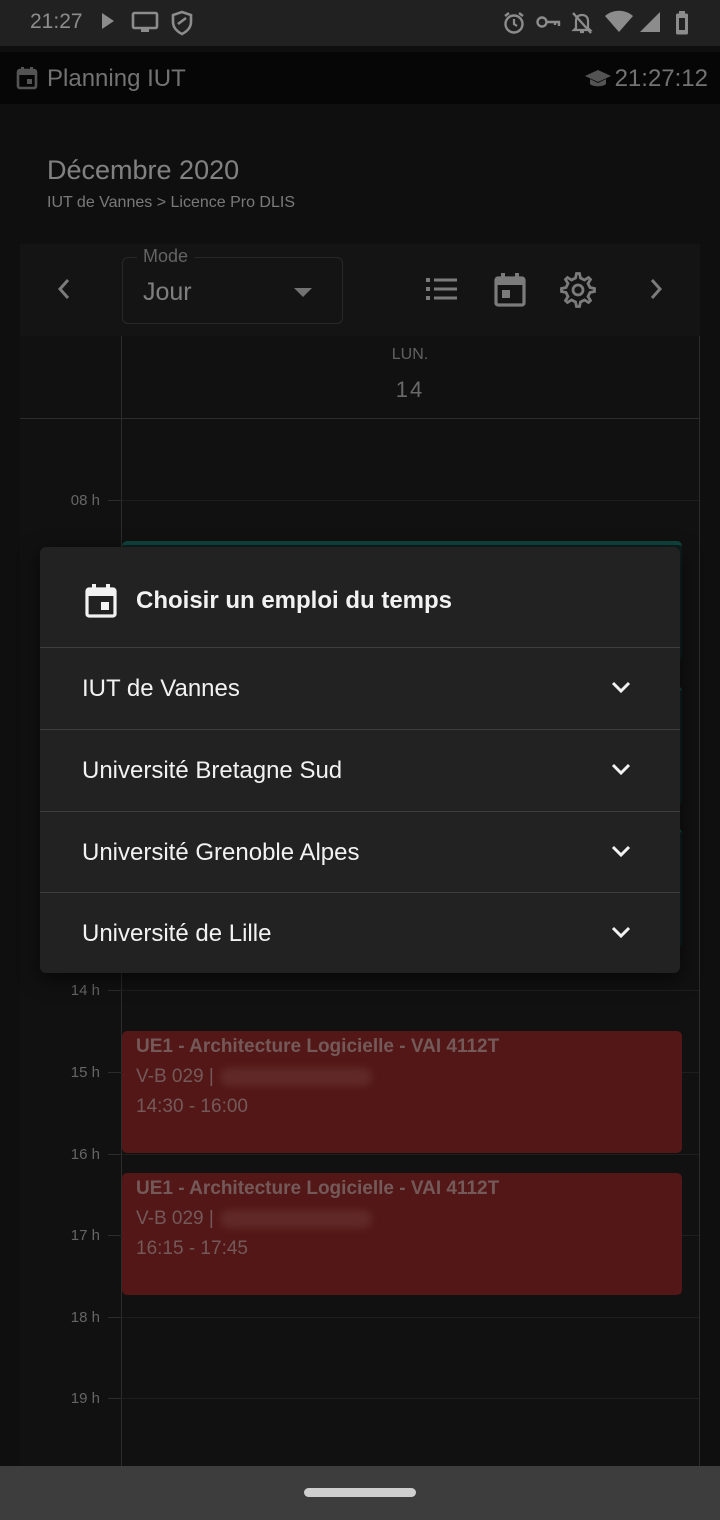 This screenshot has height=1520, width=720. Describe the element at coordinates (360, 770) in the screenshot. I see `option-universite-bretagne-sud: Université Bretagne Sud` at that location.